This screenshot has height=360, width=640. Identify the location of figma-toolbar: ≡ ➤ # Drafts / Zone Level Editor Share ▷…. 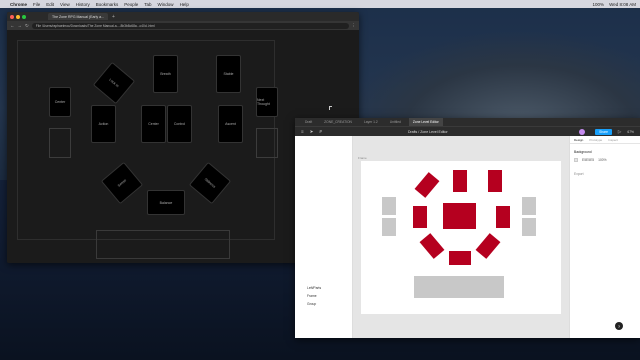
(467, 131).